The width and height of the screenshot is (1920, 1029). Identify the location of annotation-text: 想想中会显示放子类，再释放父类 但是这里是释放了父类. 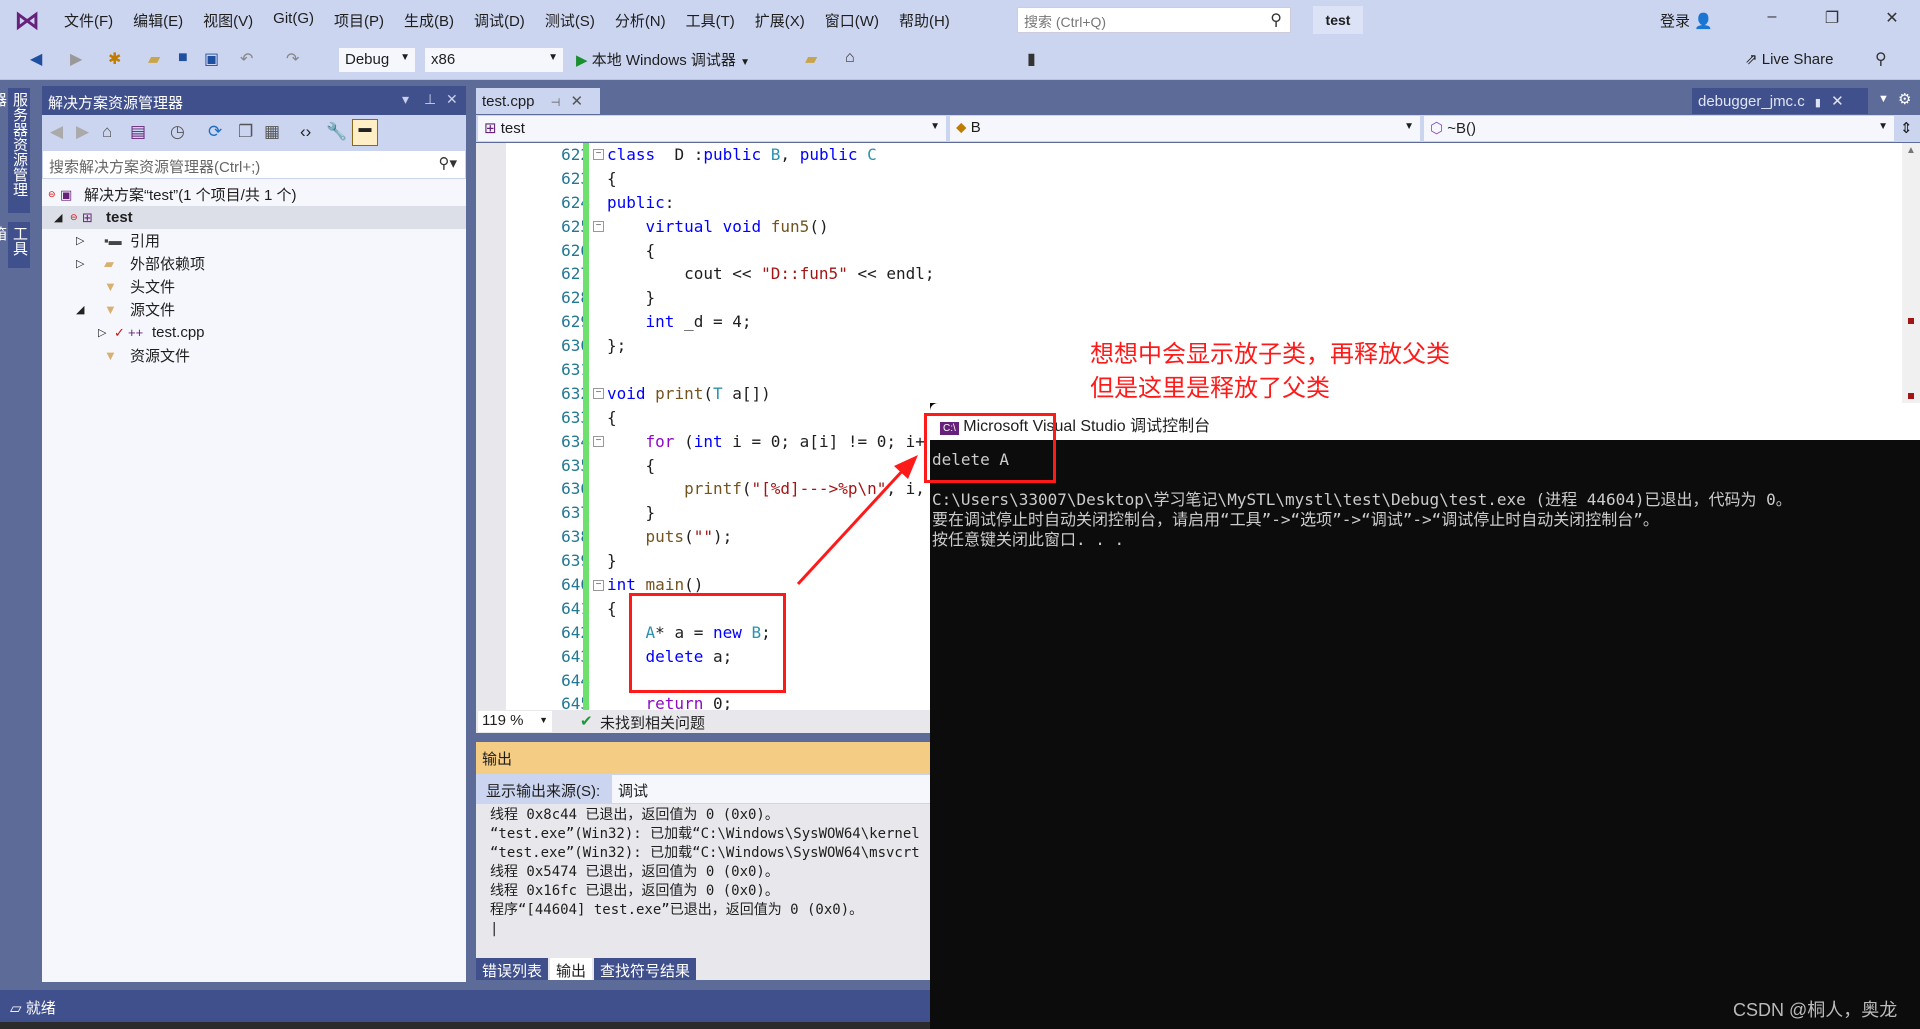
(1270, 372).